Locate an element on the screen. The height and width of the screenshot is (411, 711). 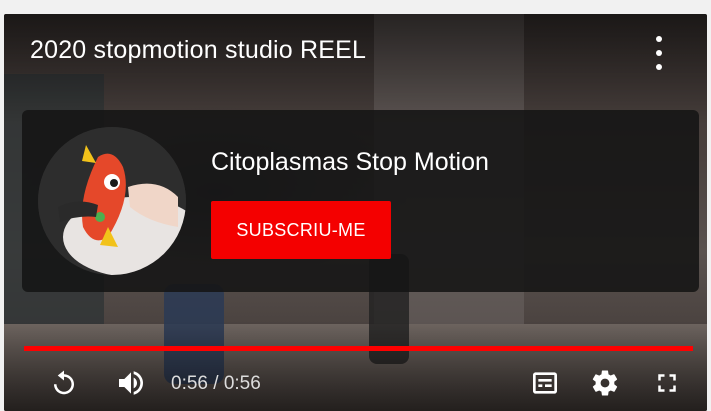
avatar-image is located at coordinates (112, 201).